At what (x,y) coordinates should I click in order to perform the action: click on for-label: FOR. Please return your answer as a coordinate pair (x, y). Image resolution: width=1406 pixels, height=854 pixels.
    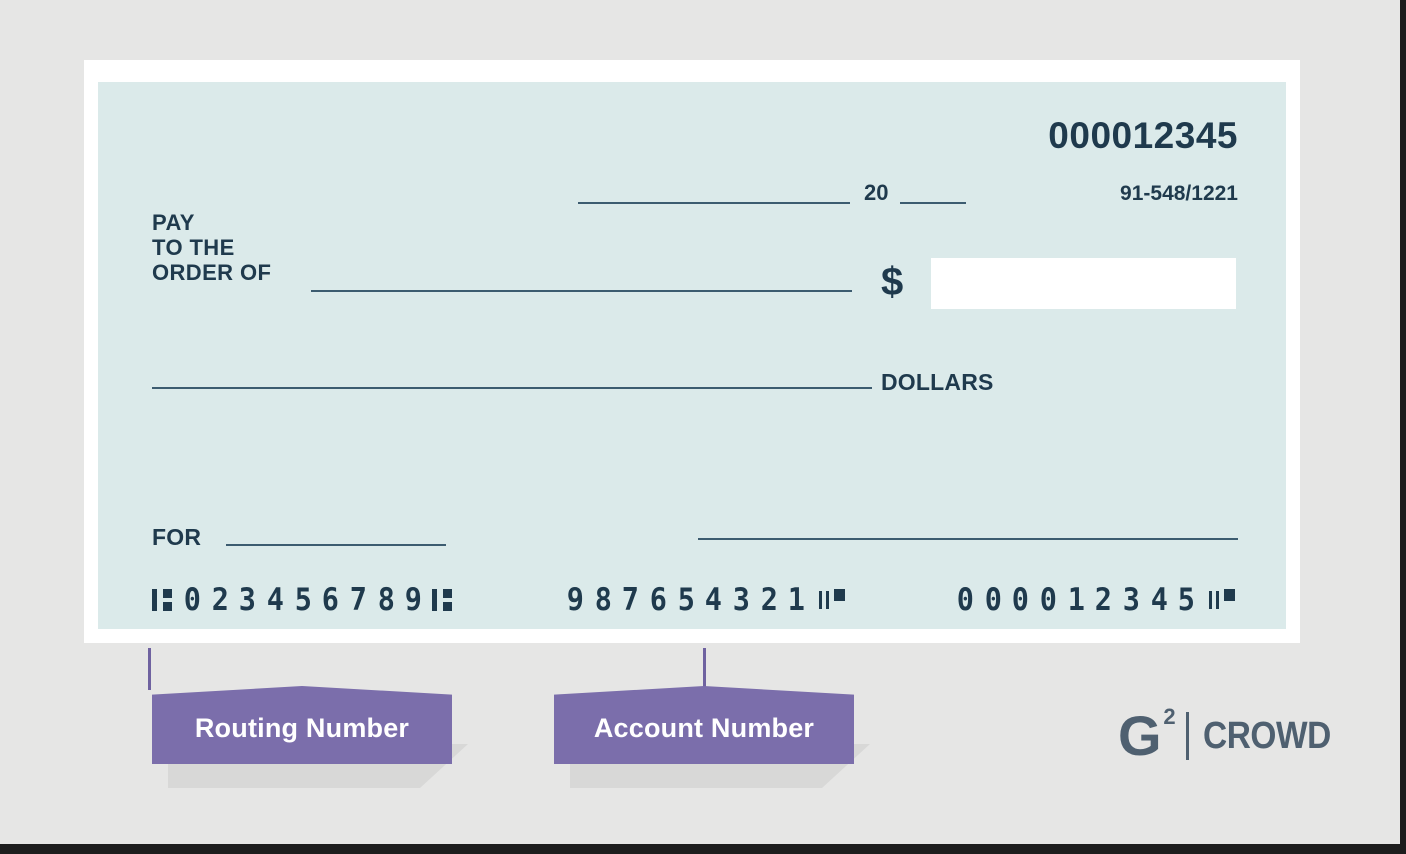
    Looking at the image, I should click on (177, 537).